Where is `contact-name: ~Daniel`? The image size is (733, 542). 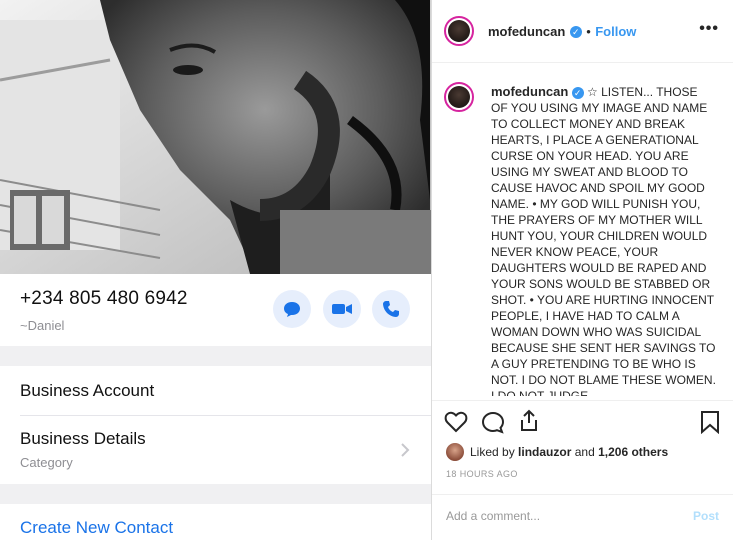
contact-name: ~Daniel is located at coordinates (42, 325).